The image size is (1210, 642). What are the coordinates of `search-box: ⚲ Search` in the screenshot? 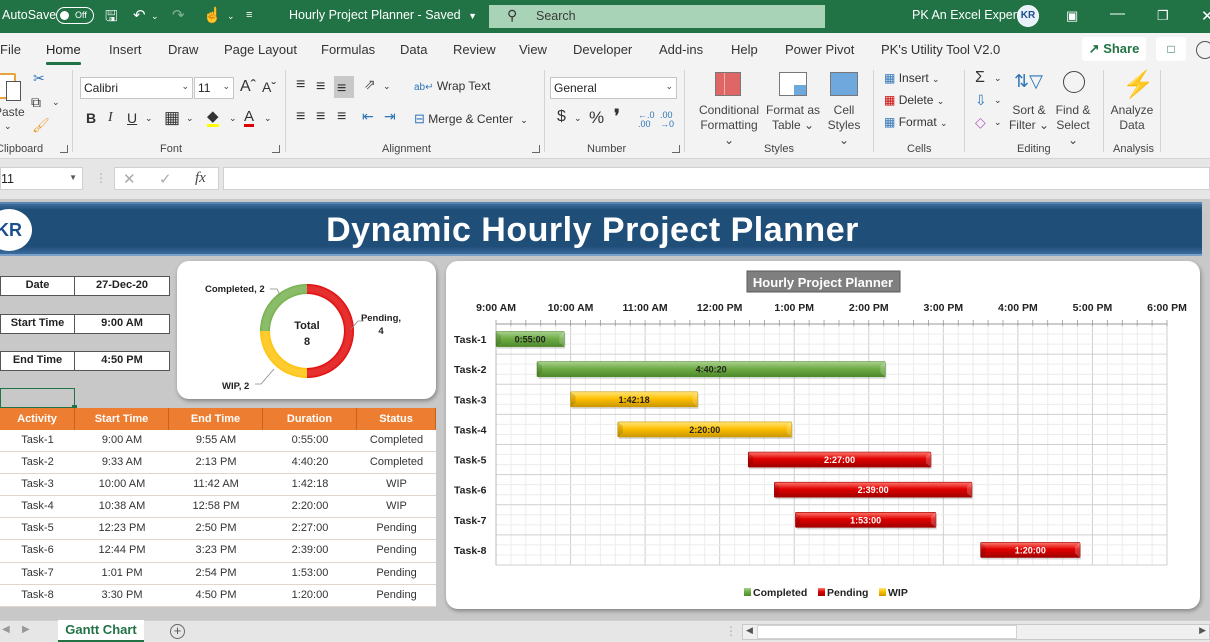 It's located at (657, 16).